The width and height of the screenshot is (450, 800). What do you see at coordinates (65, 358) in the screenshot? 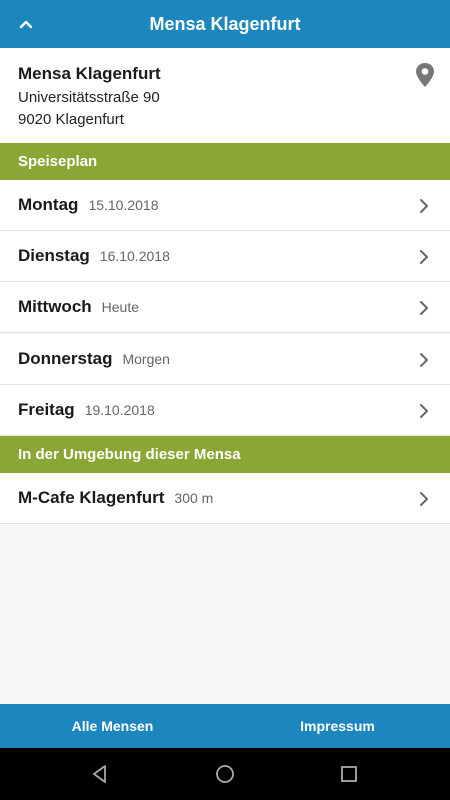
I see `day-label: Donnerstag` at bounding box center [65, 358].